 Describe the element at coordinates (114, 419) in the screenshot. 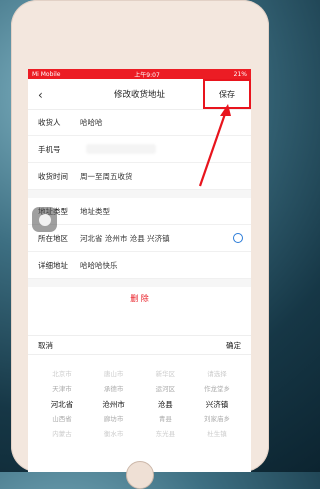

I see `picker-option: 廊坊市` at that location.